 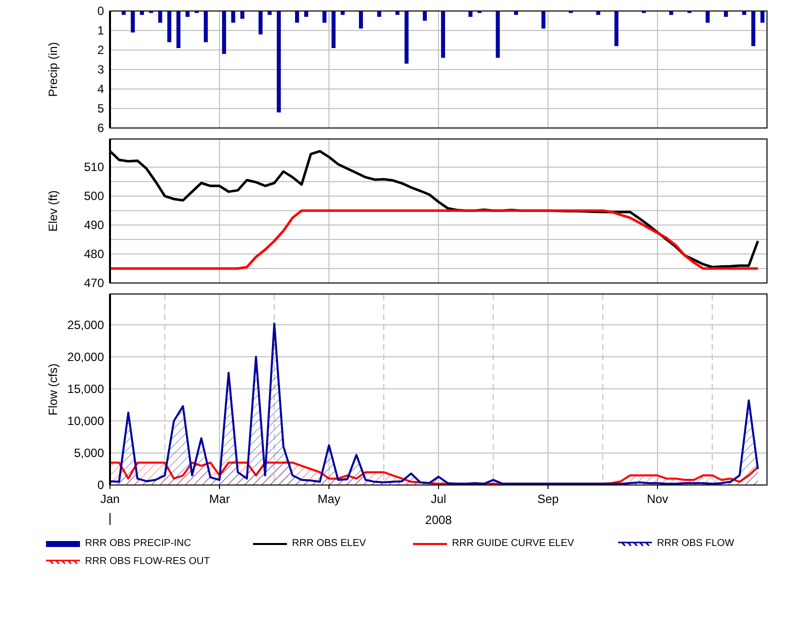 What do you see at coordinates (89, 453) in the screenshot?
I see `tick-label: 5,000` at bounding box center [89, 453].